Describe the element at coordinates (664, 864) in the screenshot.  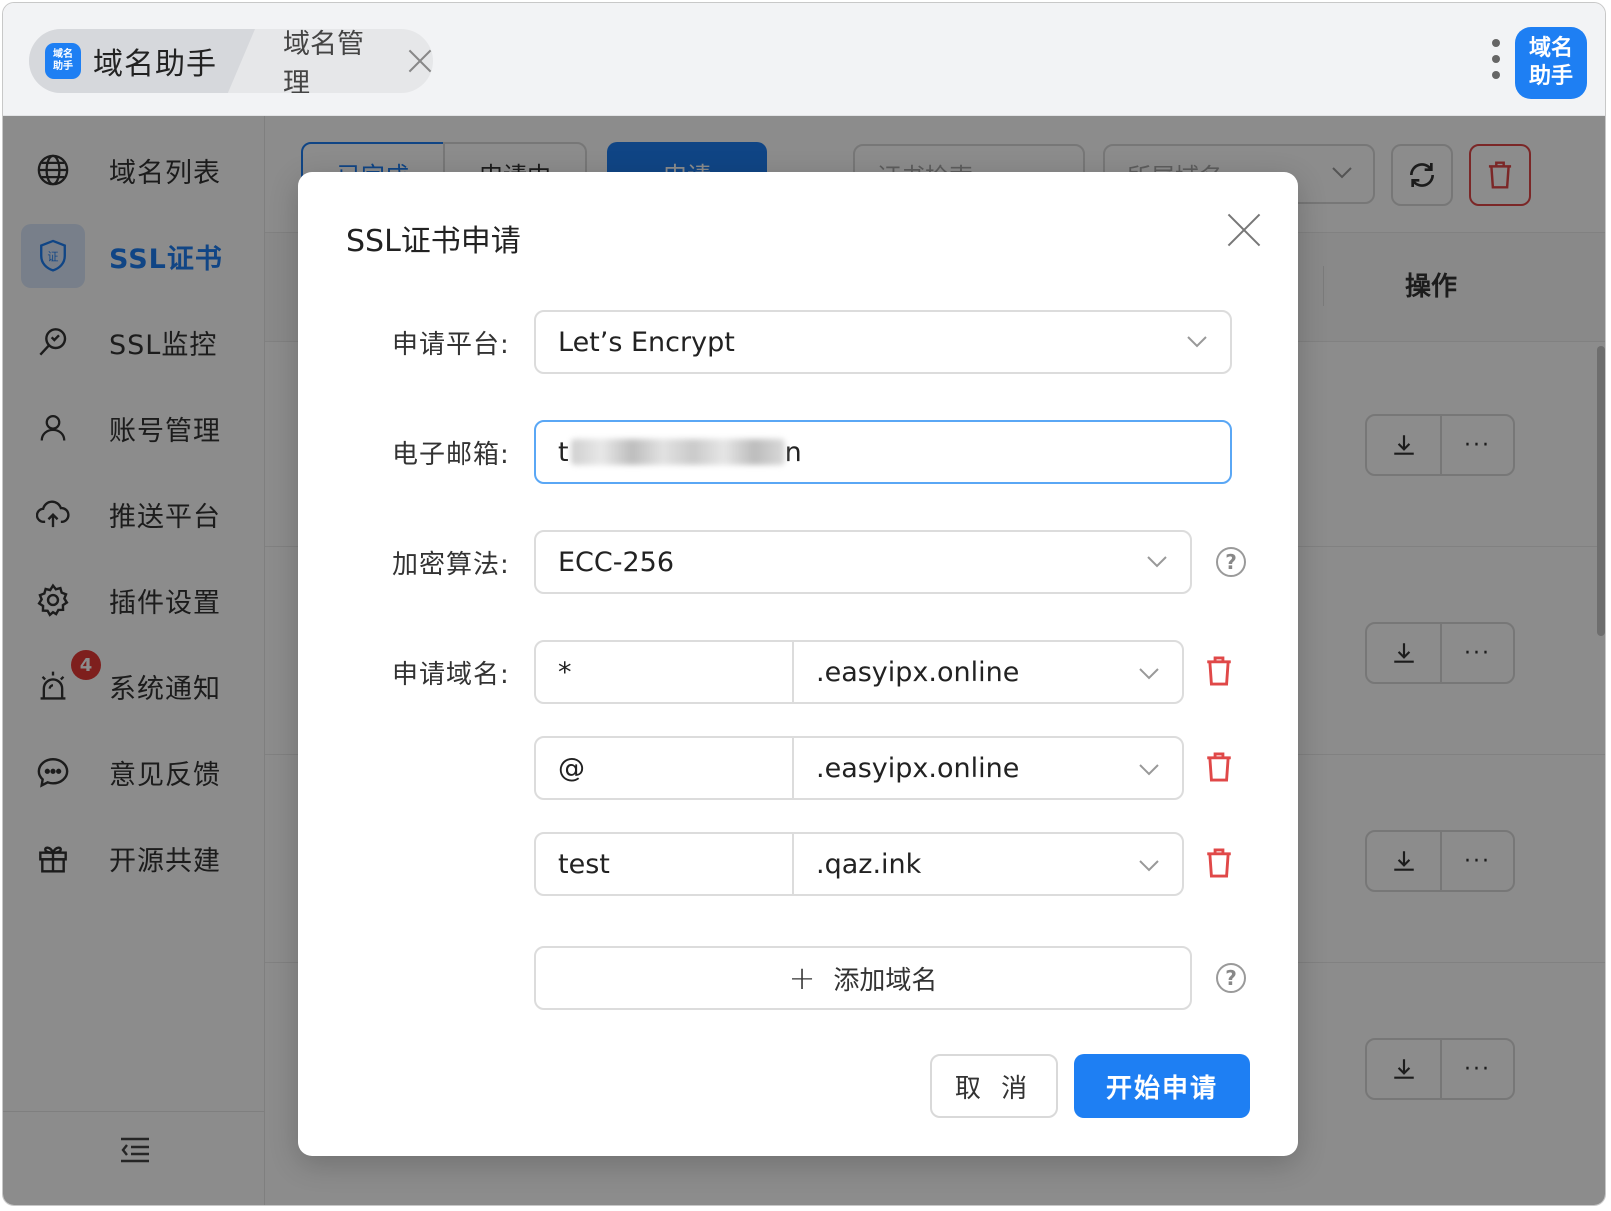
I see `subdomain-input: test` at that location.